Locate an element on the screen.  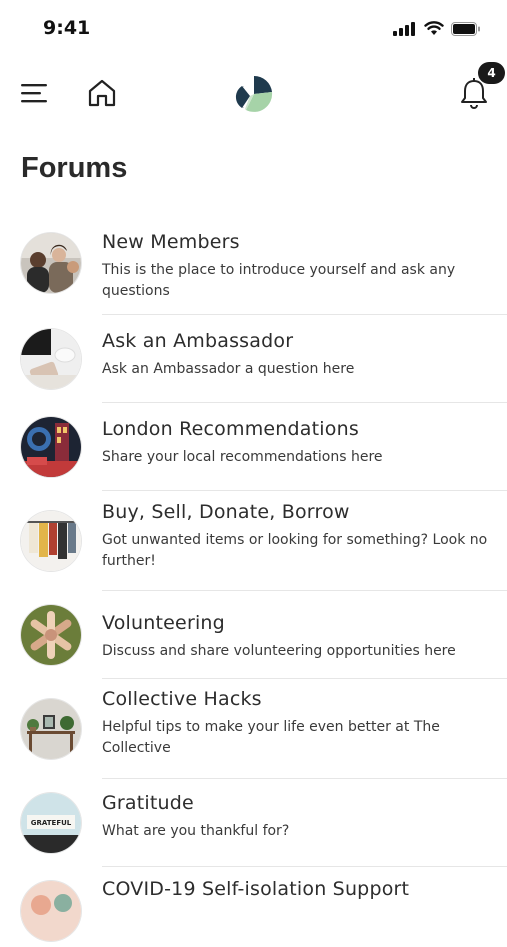
laptop-photo-icon is located at coordinates (51, 359).